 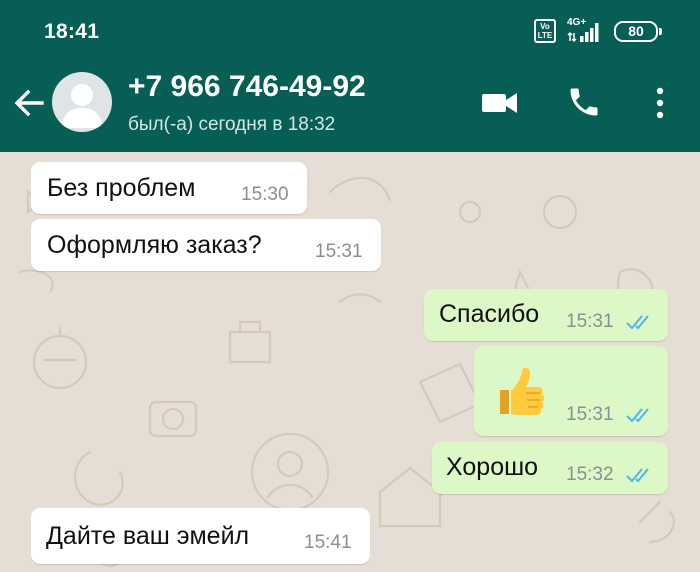 What do you see at coordinates (232, 124) in the screenshot?
I see `last-seen-status: был(-а) сегодня в 18:32` at bounding box center [232, 124].